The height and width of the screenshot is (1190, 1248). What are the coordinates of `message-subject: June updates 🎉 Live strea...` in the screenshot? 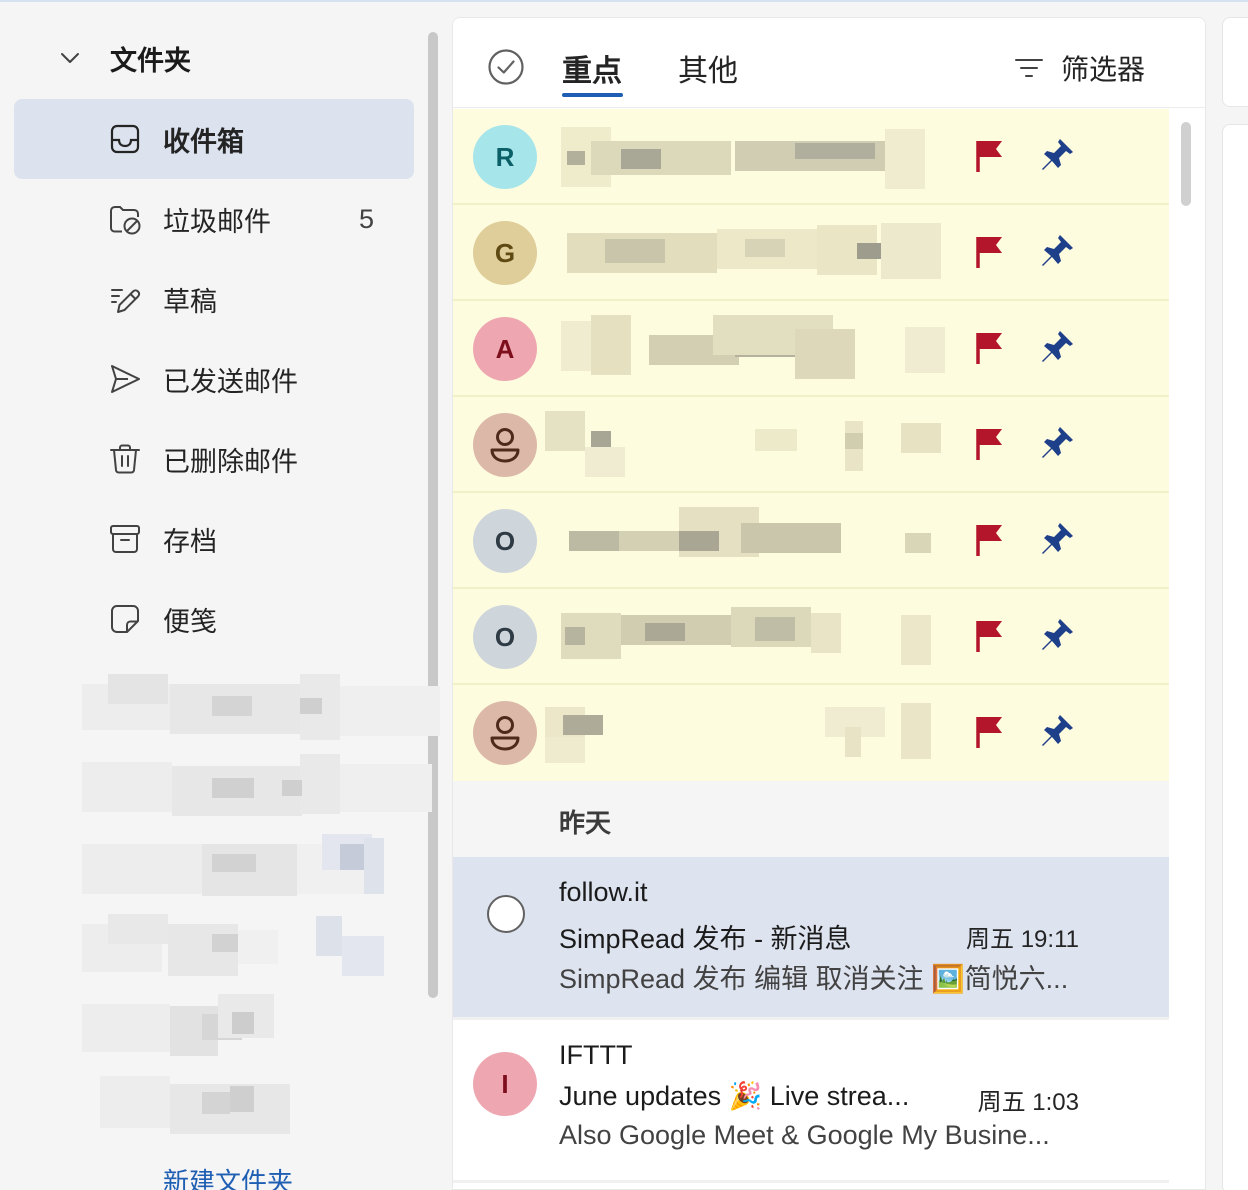 It's located at (734, 1096).